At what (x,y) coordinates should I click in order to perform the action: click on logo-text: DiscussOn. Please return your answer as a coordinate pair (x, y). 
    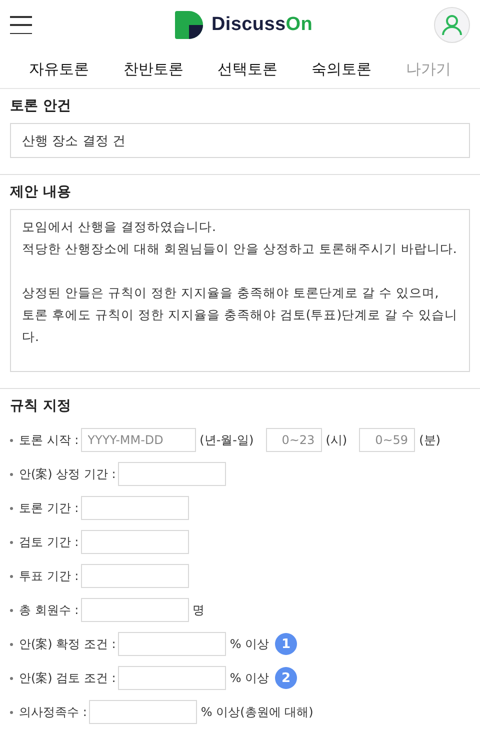
    Looking at the image, I should click on (262, 25).